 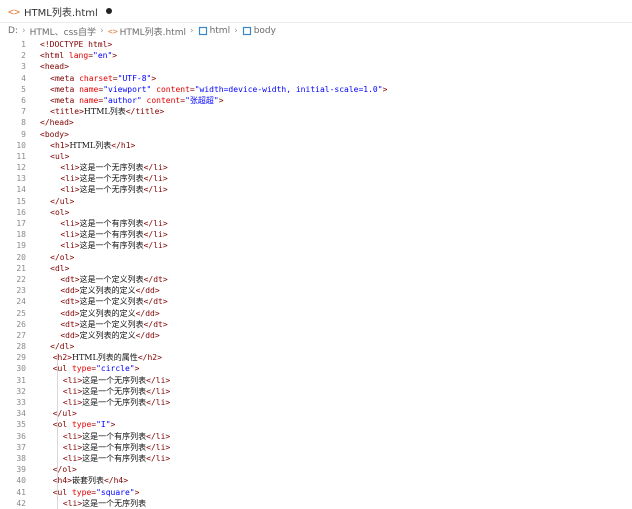 I want to click on breadcrumb-item-drive: D:, so click(x=13, y=31).